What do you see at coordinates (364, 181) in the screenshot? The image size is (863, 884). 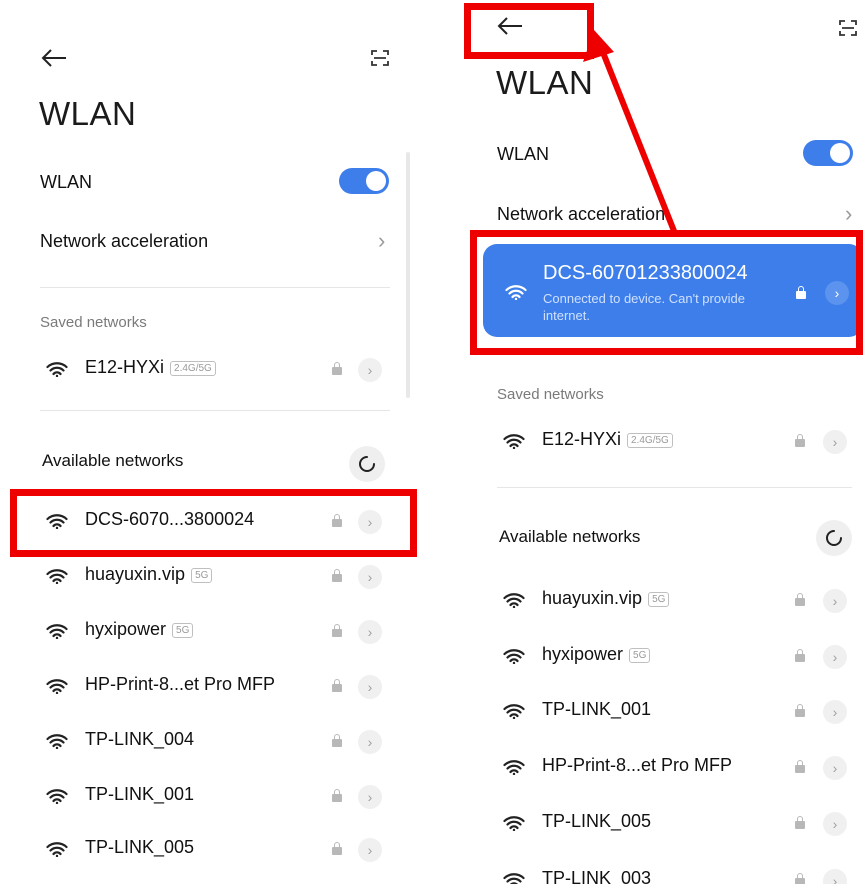 I see `wlan-toggle` at bounding box center [364, 181].